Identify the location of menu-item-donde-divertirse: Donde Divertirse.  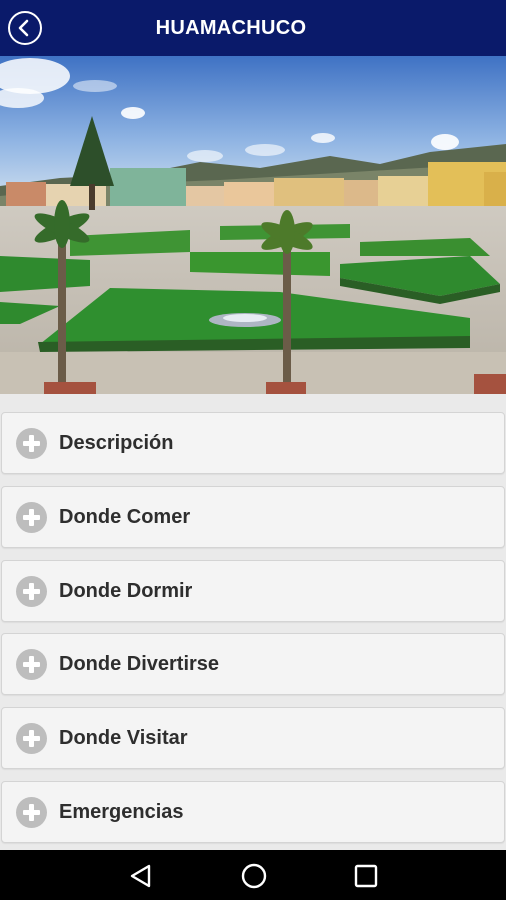
(253, 664).